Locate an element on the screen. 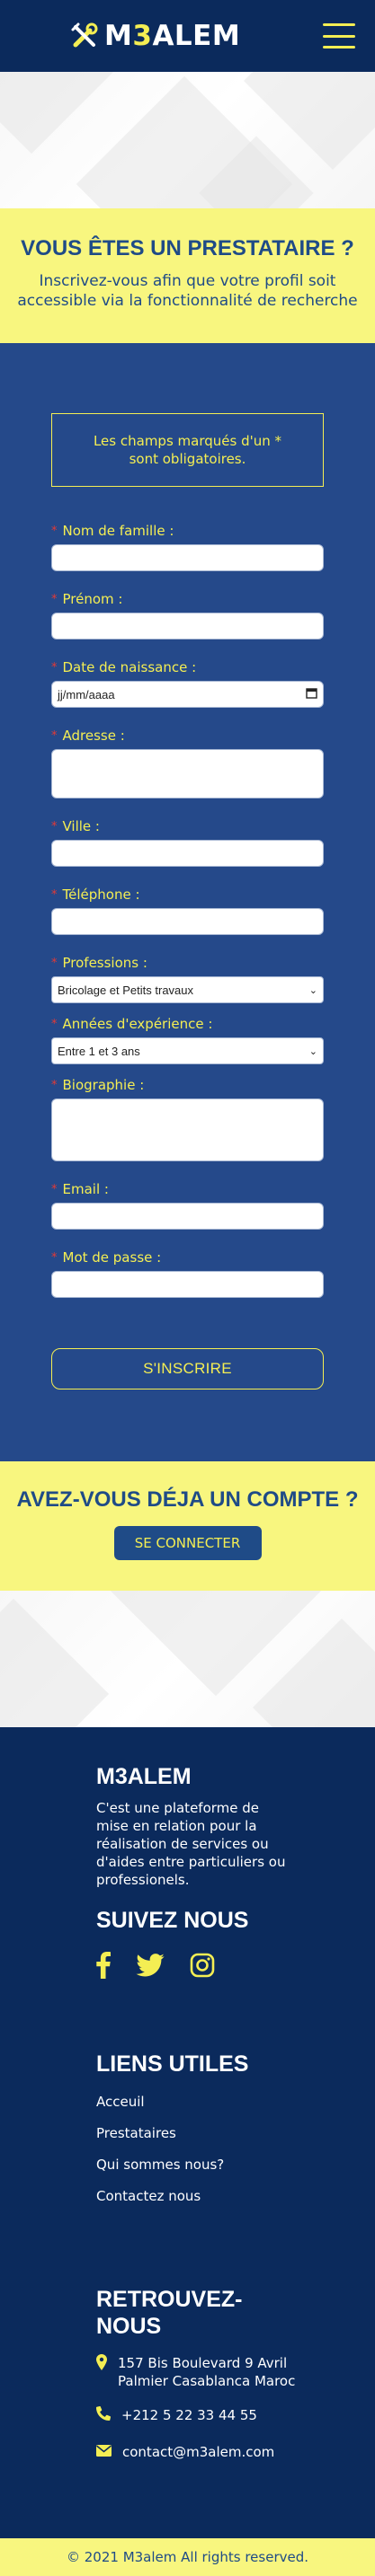 The width and height of the screenshot is (375, 2576). logo: M3ALEM is located at coordinates (155, 36).